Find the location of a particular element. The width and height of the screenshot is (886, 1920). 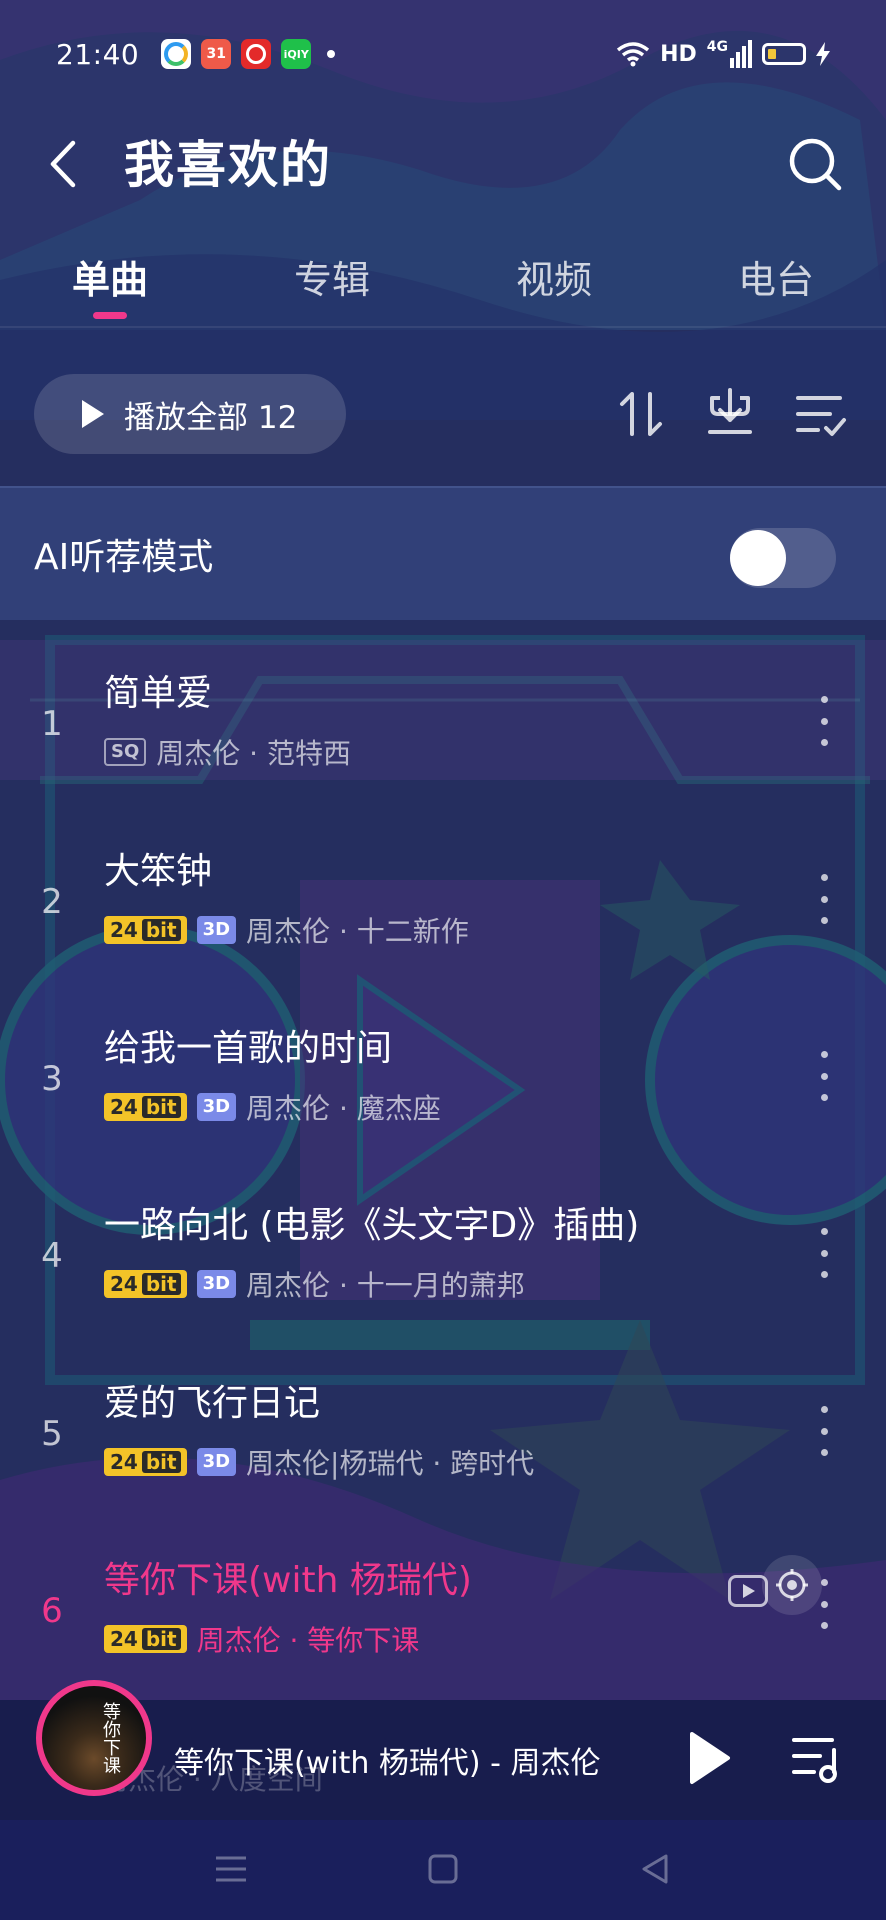

song-meta: 24 bit 周杰伦 · 等你下课 is located at coordinates (261, 1639).